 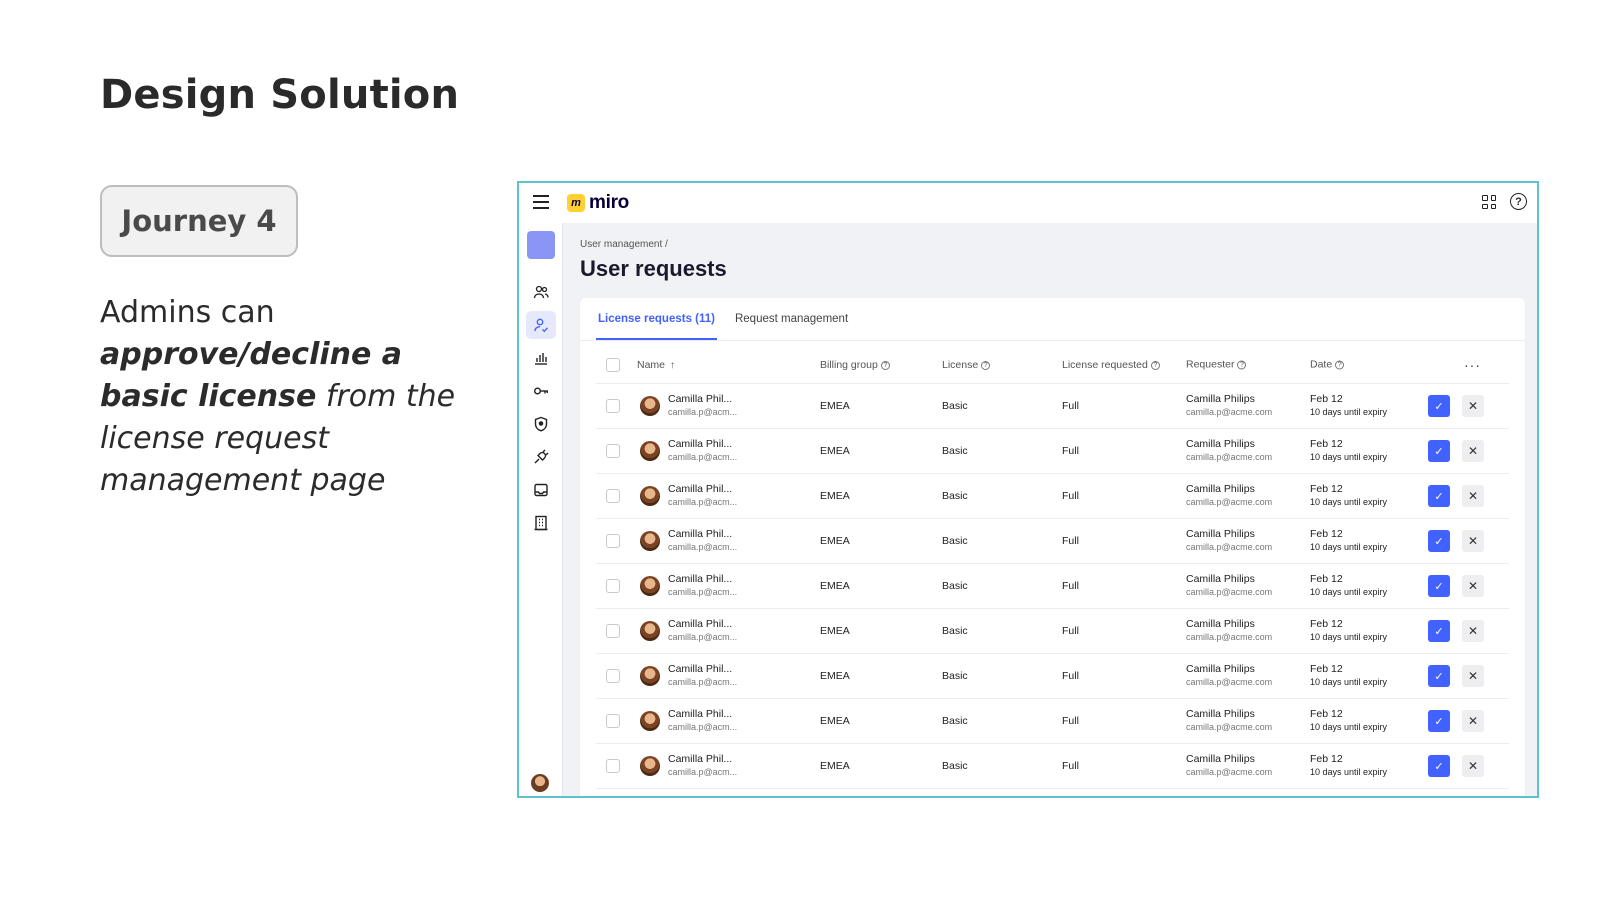 What do you see at coordinates (656, 319) in the screenshot?
I see `tab-license-requests: License requests (11)` at bounding box center [656, 319].